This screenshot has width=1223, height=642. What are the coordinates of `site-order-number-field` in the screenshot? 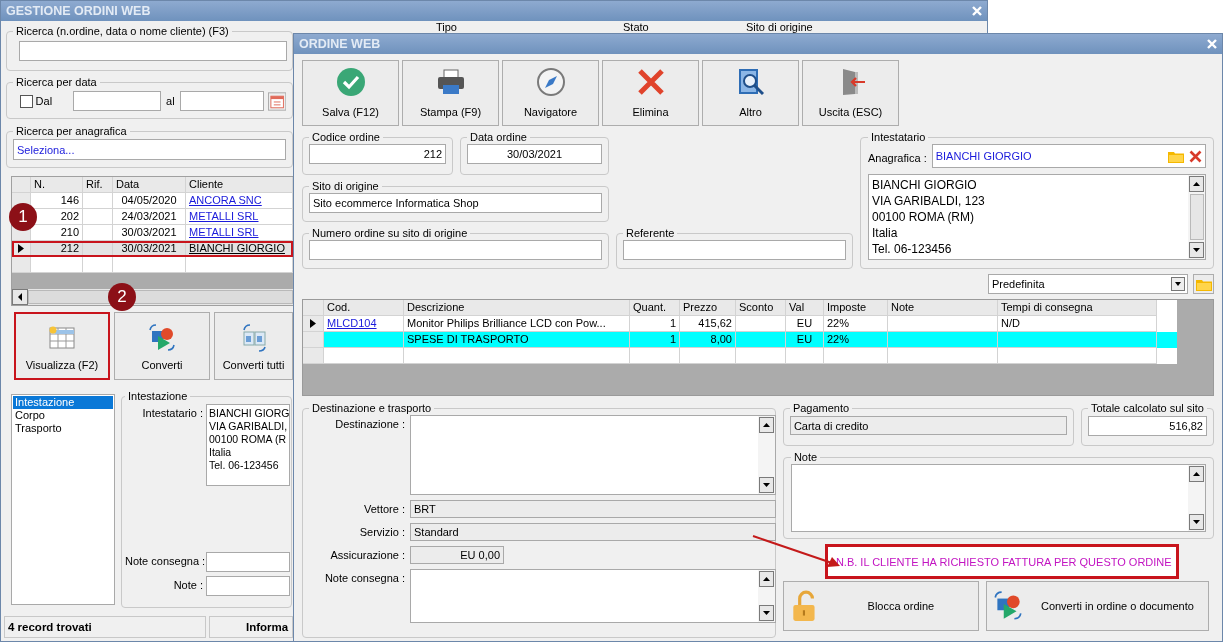 It's located at (455, 250).